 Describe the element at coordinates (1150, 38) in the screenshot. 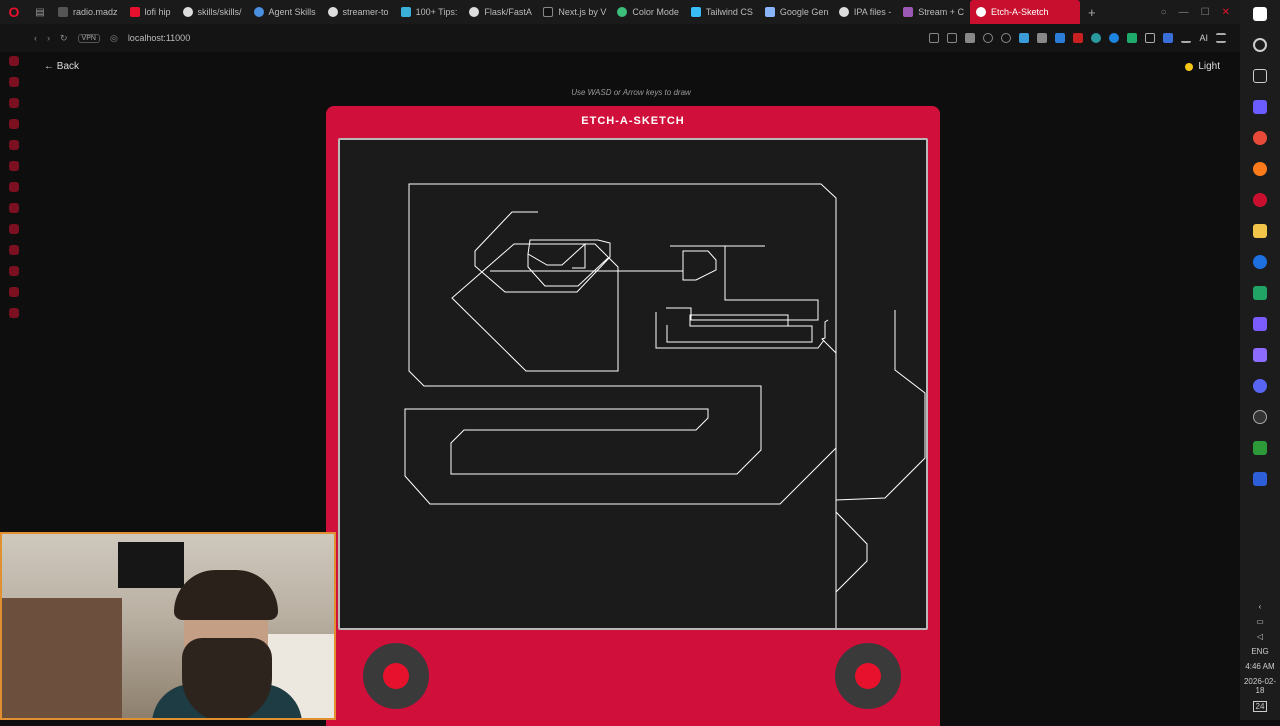

I see `extensions-icon` at that location.